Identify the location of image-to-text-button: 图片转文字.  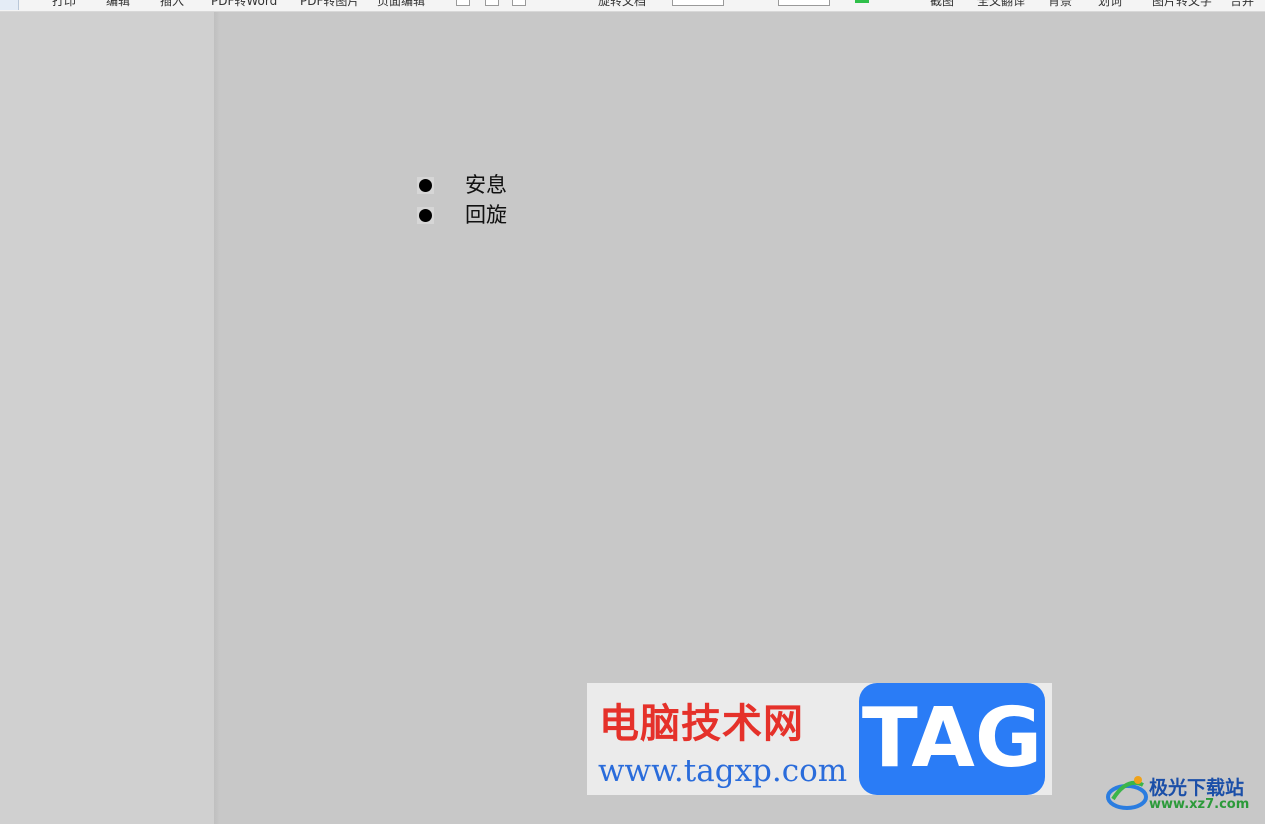
(1182, 4).